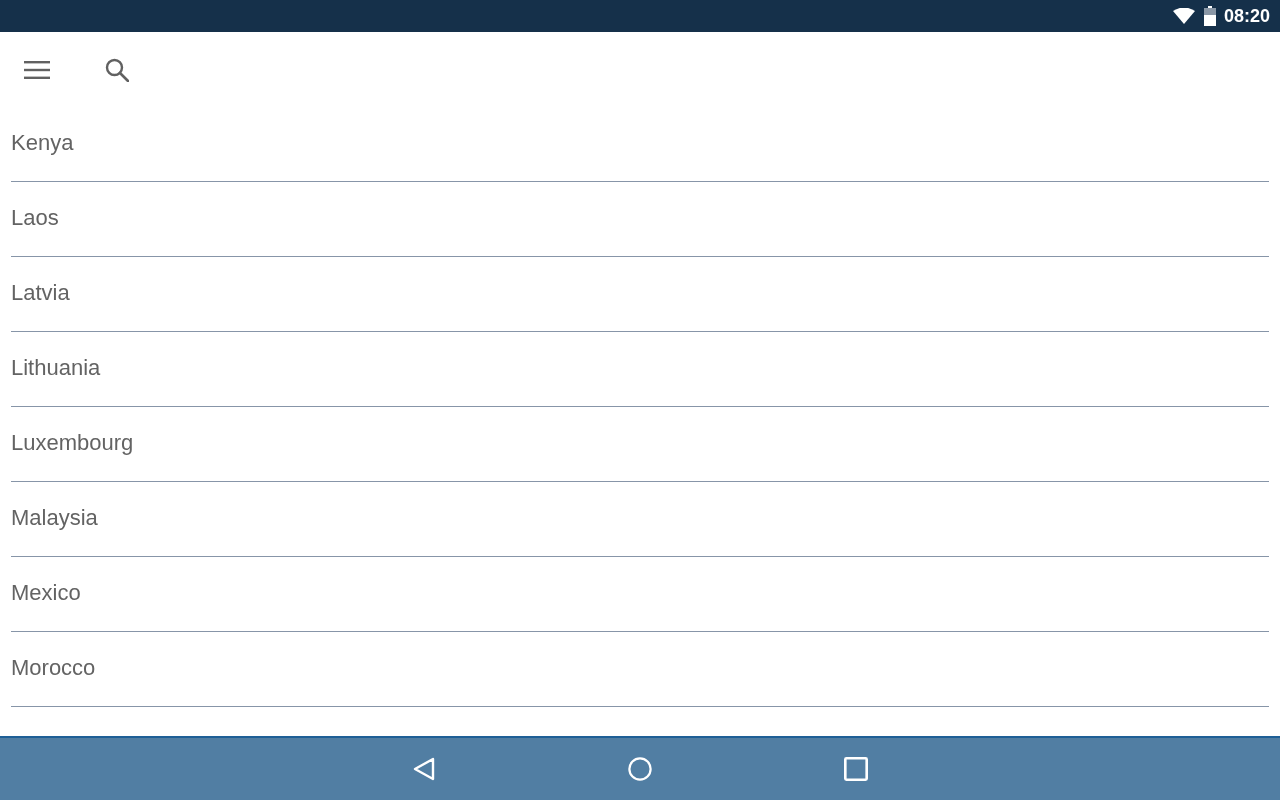  What do you see at coordinates (424, 769) in the screenshot?
I see `back-triangle-icon` at bounding box center [424, 769].